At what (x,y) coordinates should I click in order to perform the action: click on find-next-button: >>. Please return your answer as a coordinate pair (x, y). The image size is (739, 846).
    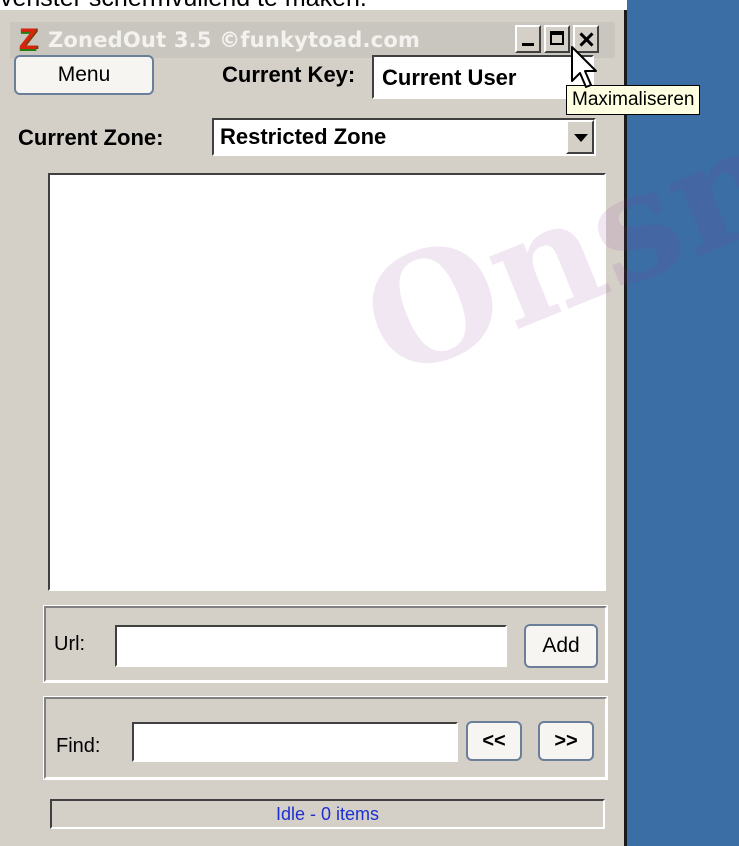
    Looking at the image, I should click on (566, 741).